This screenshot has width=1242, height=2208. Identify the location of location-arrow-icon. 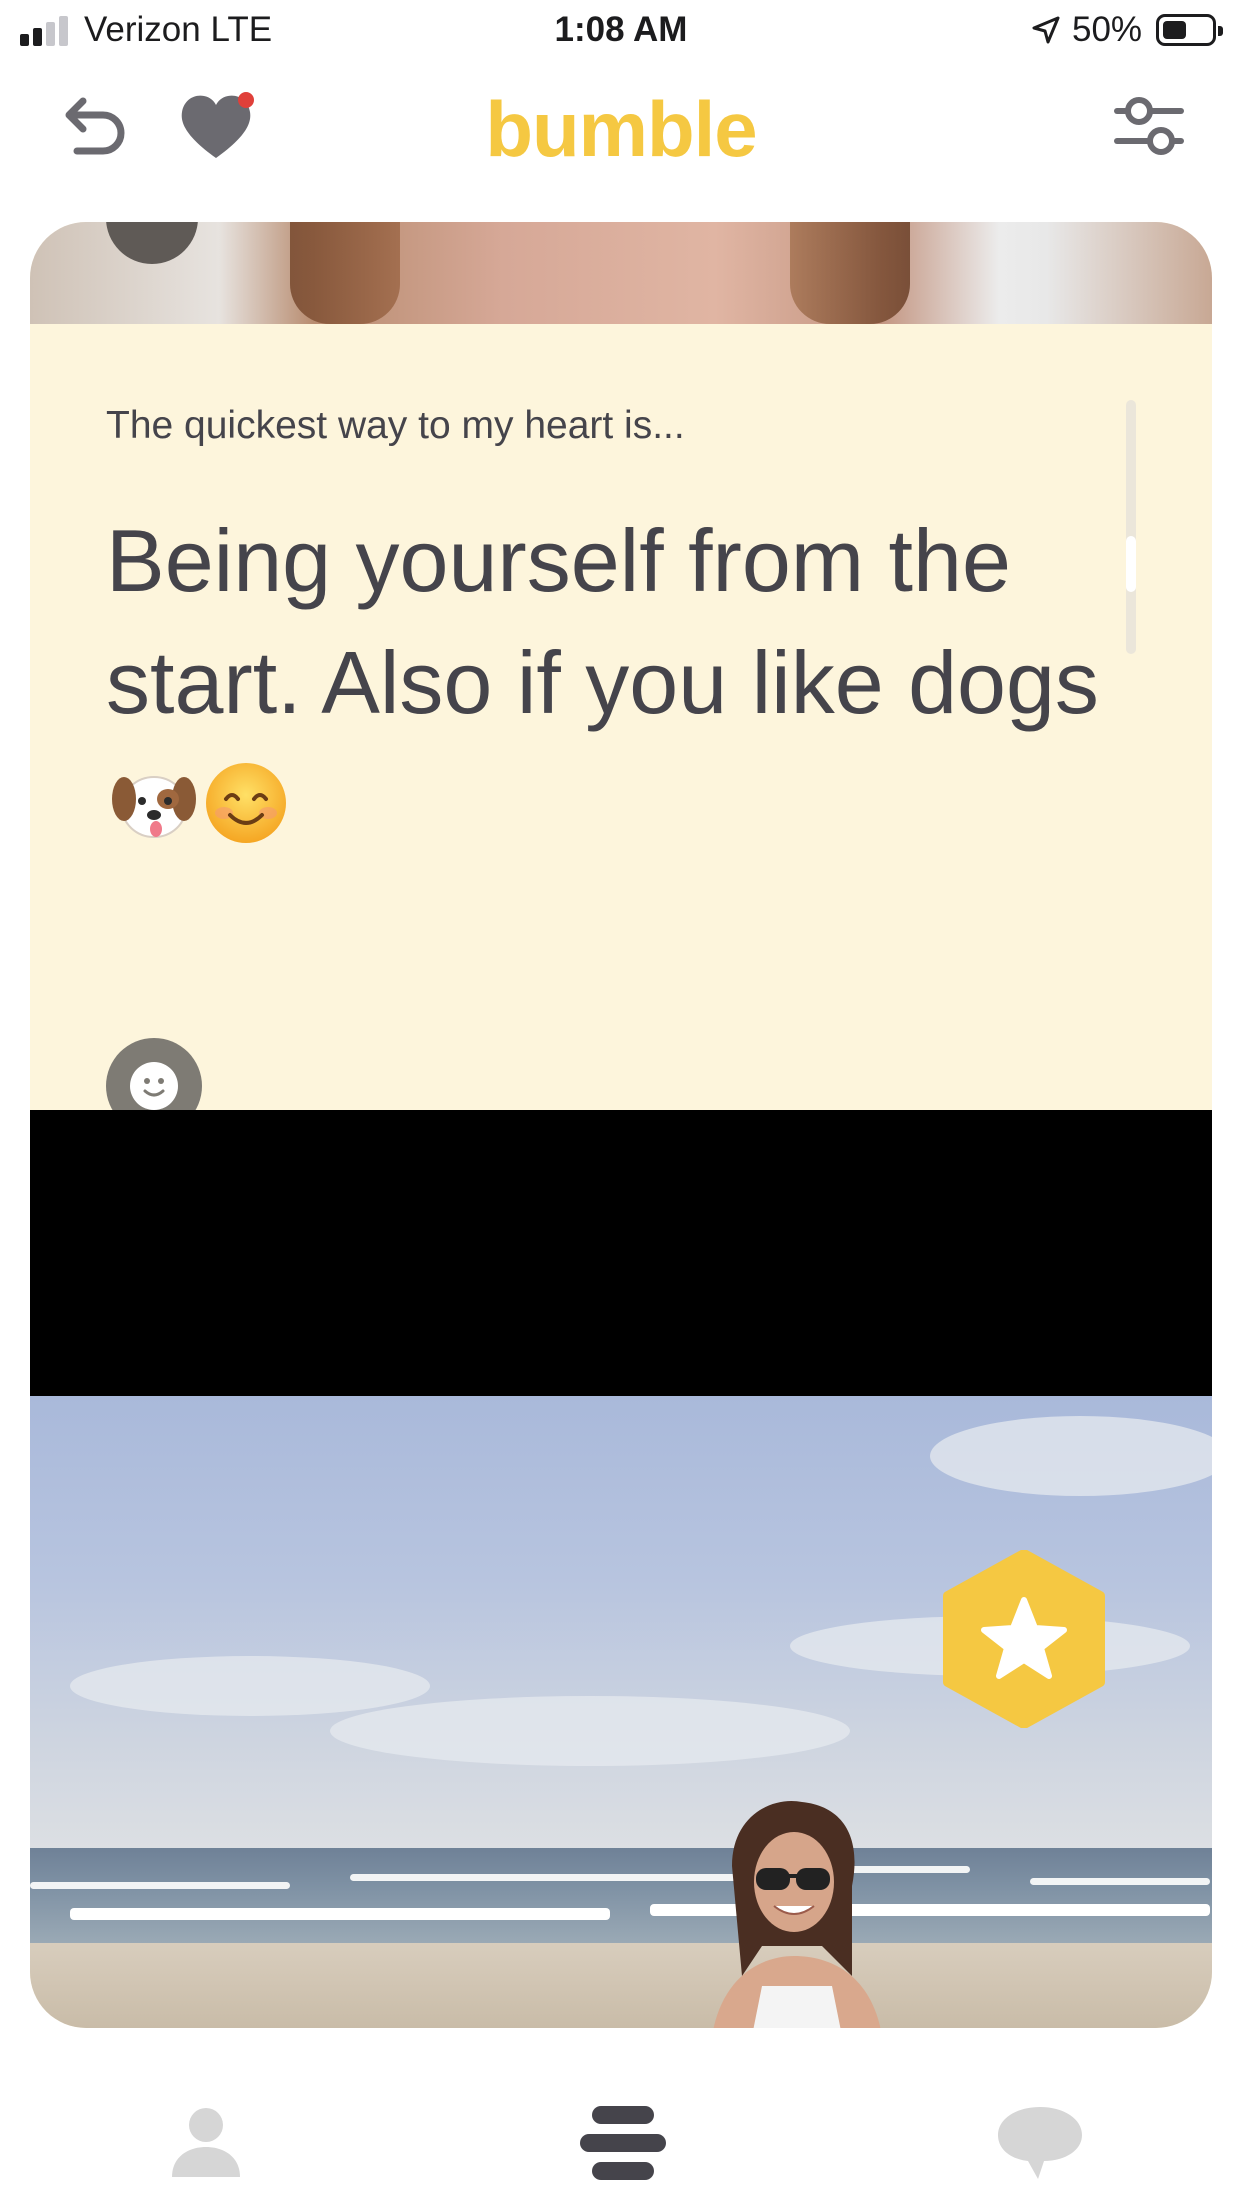
(1046, 30).